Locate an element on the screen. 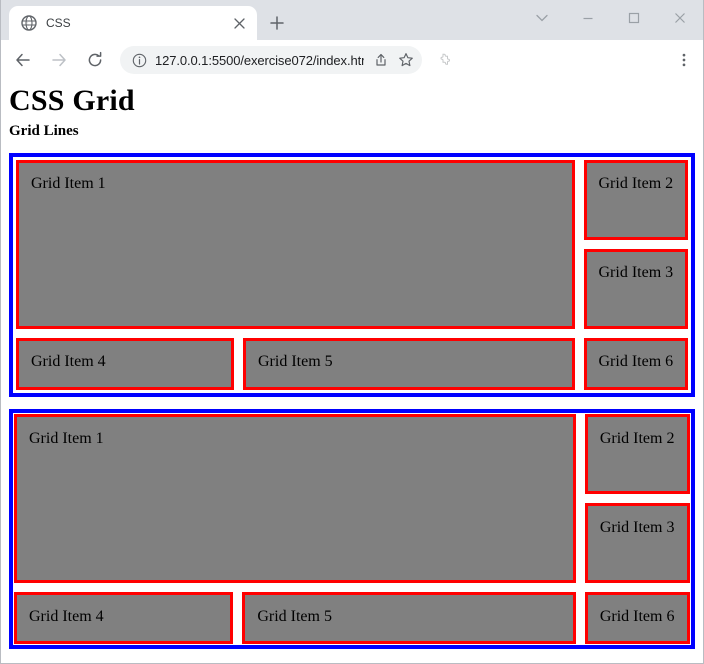  arrow-left-icon is located at coordinates (23, 60).